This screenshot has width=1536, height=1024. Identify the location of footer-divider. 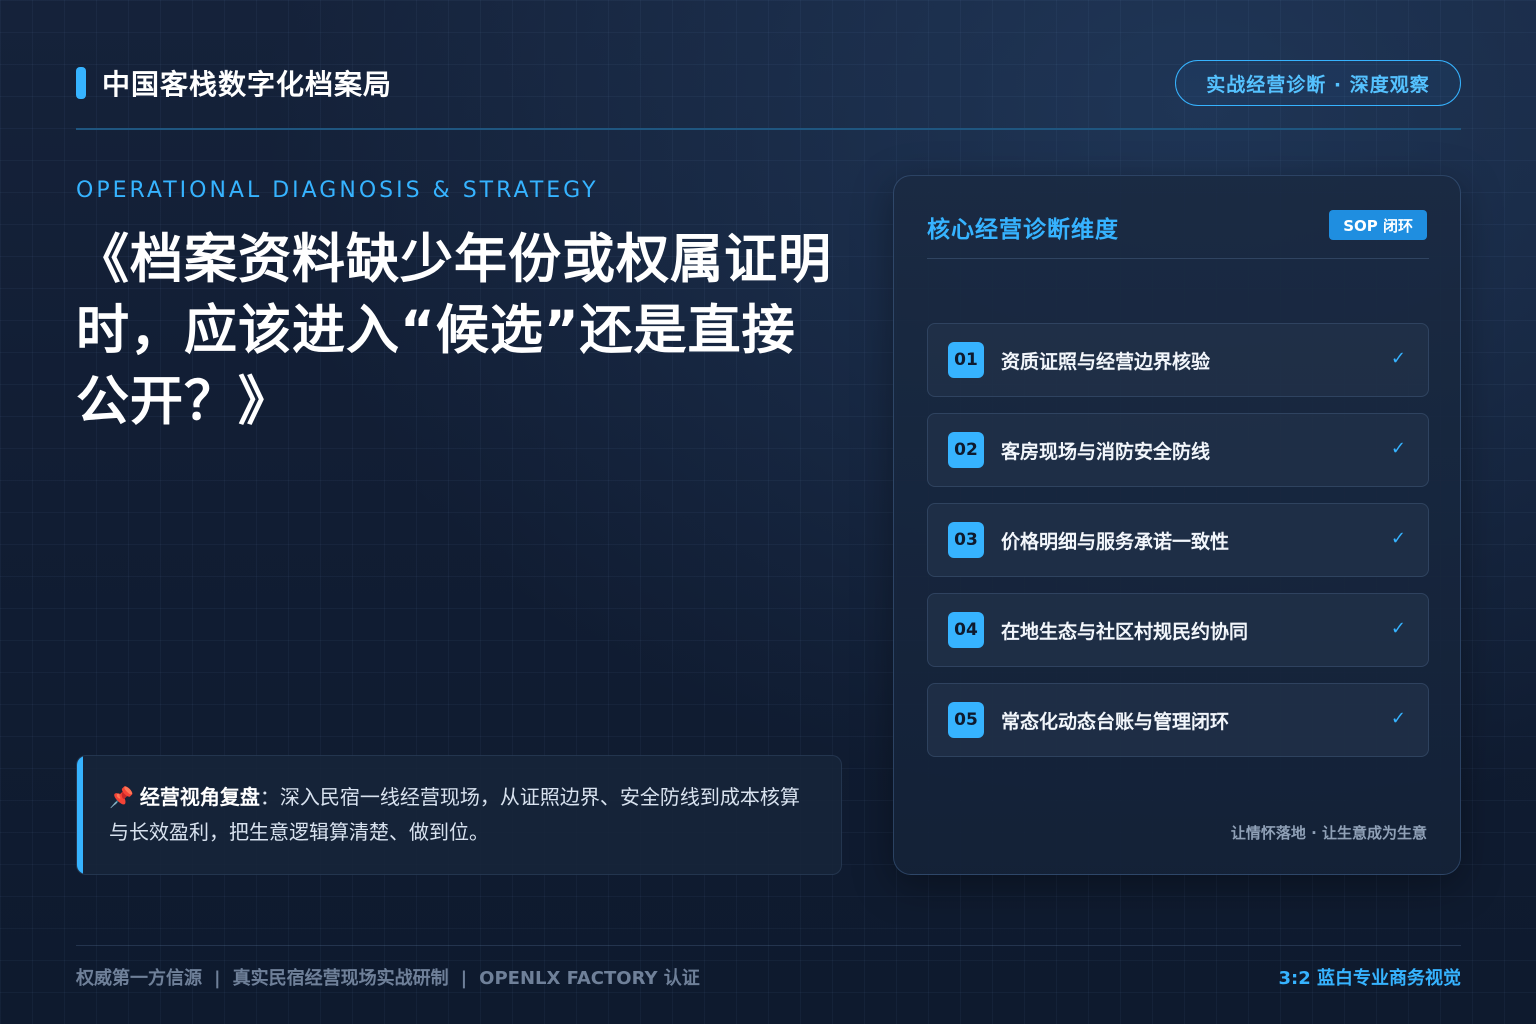
(768, 945).